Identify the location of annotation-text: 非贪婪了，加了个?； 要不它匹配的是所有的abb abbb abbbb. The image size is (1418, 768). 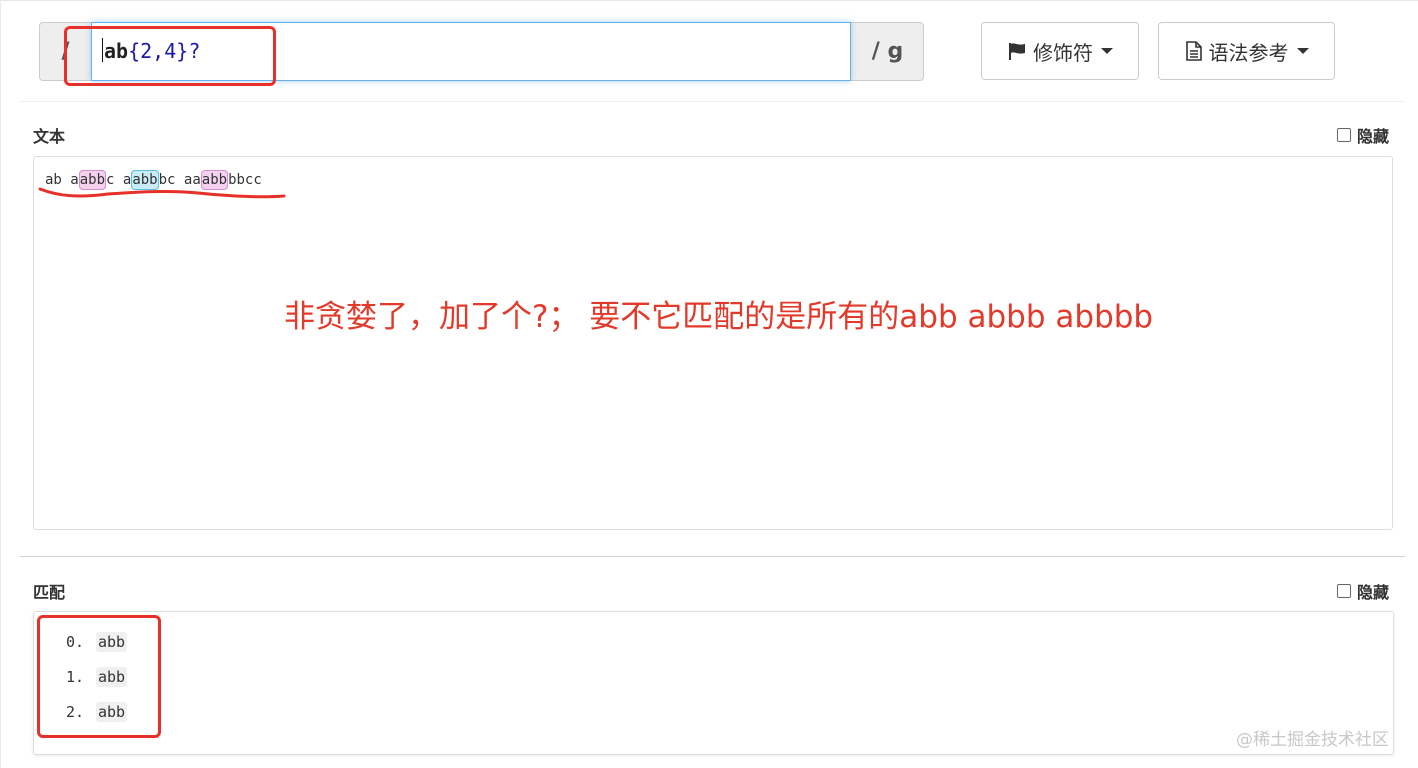
(719, 317).